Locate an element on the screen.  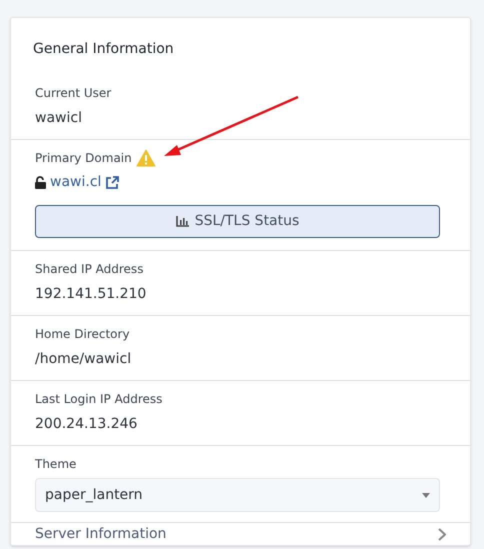
field-label: Current User is located at coordinates (73, 93).